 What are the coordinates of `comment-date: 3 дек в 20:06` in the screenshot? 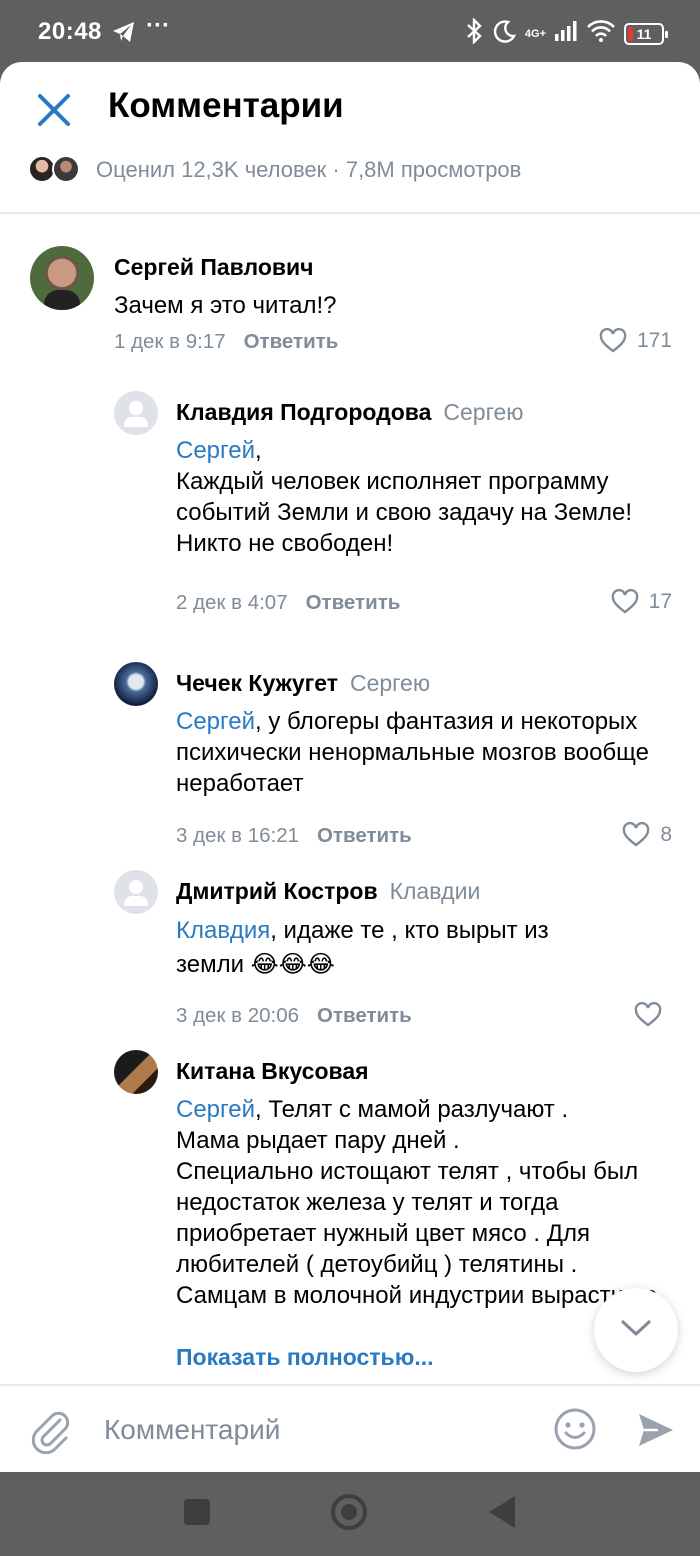 It's located at (238, 1015).